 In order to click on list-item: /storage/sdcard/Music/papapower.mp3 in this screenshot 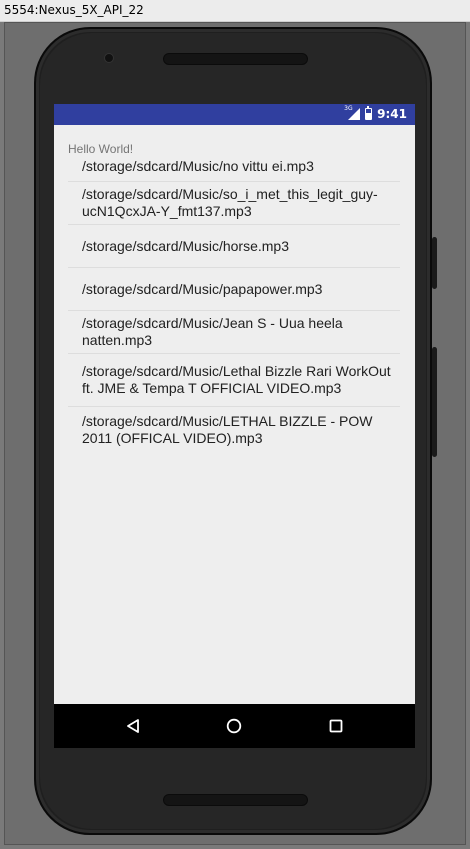, I will do `click(234, 289)`.